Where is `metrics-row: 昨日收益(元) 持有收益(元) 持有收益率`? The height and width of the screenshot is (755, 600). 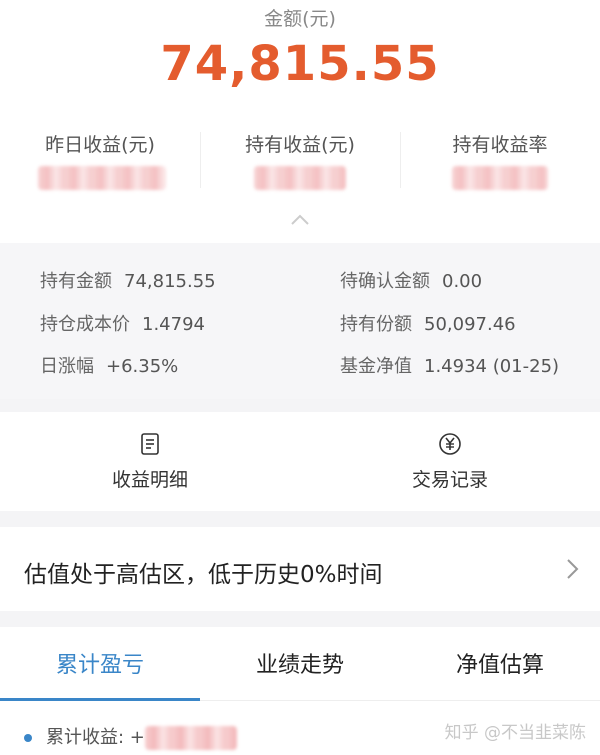 metrics-row: 昨日收益(元) 持有收益(元) 持有收益率 is located at coordinates (300, 161).